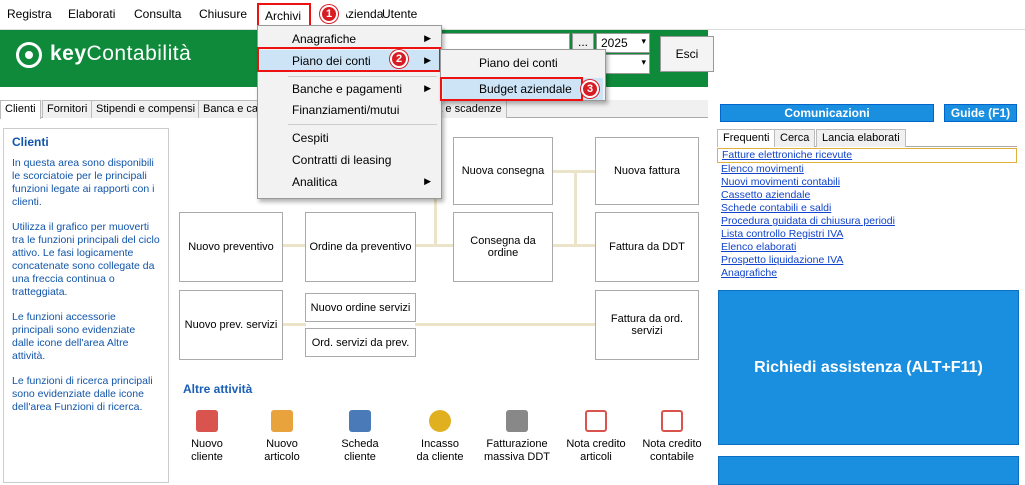  I want to click on menu-item-banche: Banche e pagamenti ▶, so click(349, 89).